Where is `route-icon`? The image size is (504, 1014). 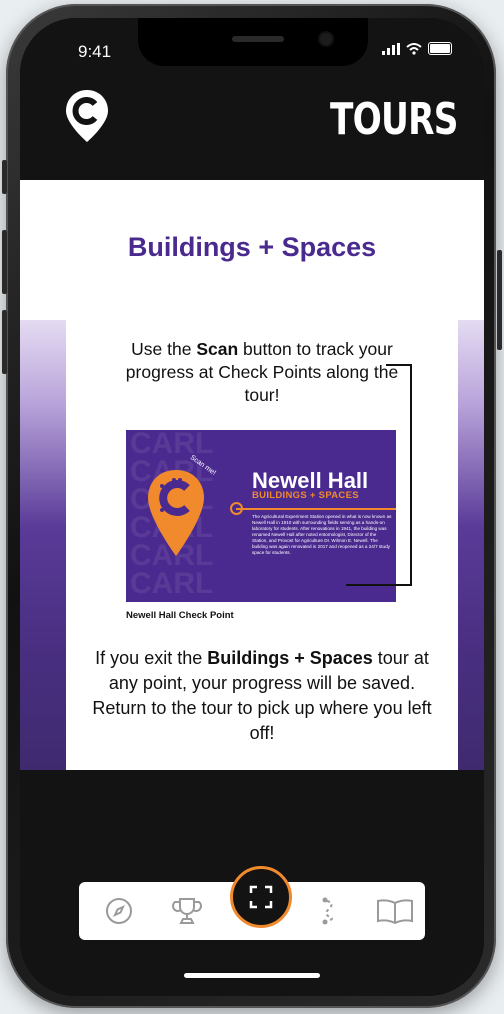
route-icon is located at coordinates (329, 911).